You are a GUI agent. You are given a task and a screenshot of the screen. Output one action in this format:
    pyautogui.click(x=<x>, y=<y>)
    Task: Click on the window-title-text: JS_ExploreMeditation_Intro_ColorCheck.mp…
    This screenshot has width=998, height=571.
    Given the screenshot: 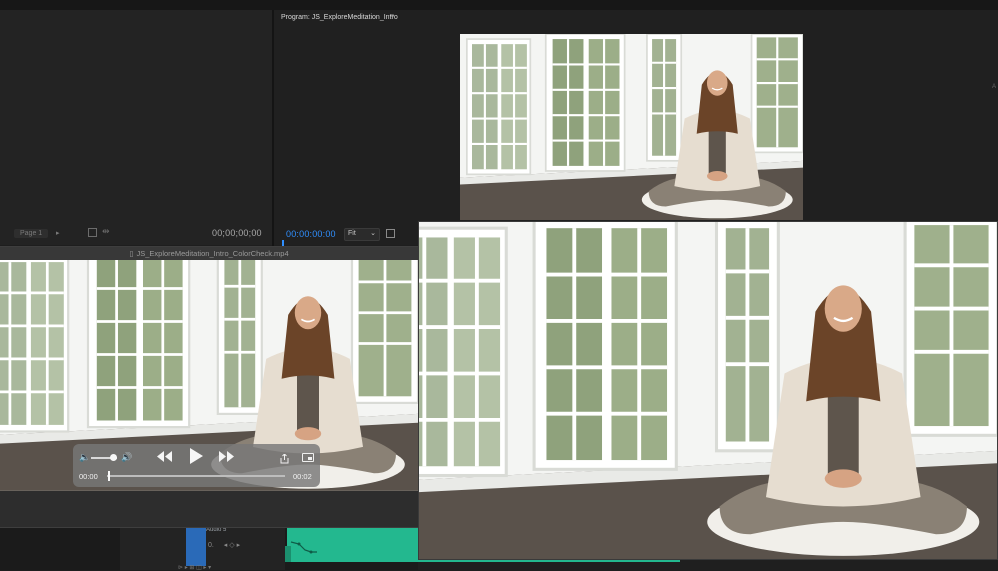 What is the action you would take?
    pyautogui.click(x=212, y=253)
    